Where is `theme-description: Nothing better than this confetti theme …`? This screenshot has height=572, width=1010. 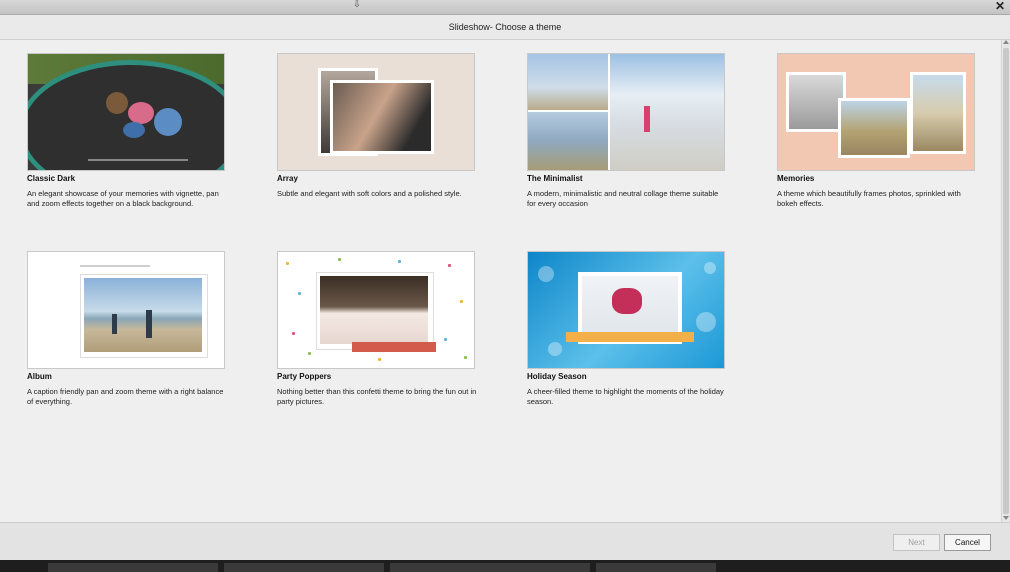 theme-description: Nothing better than this confetti theme … is located at coordinates (377, 396).